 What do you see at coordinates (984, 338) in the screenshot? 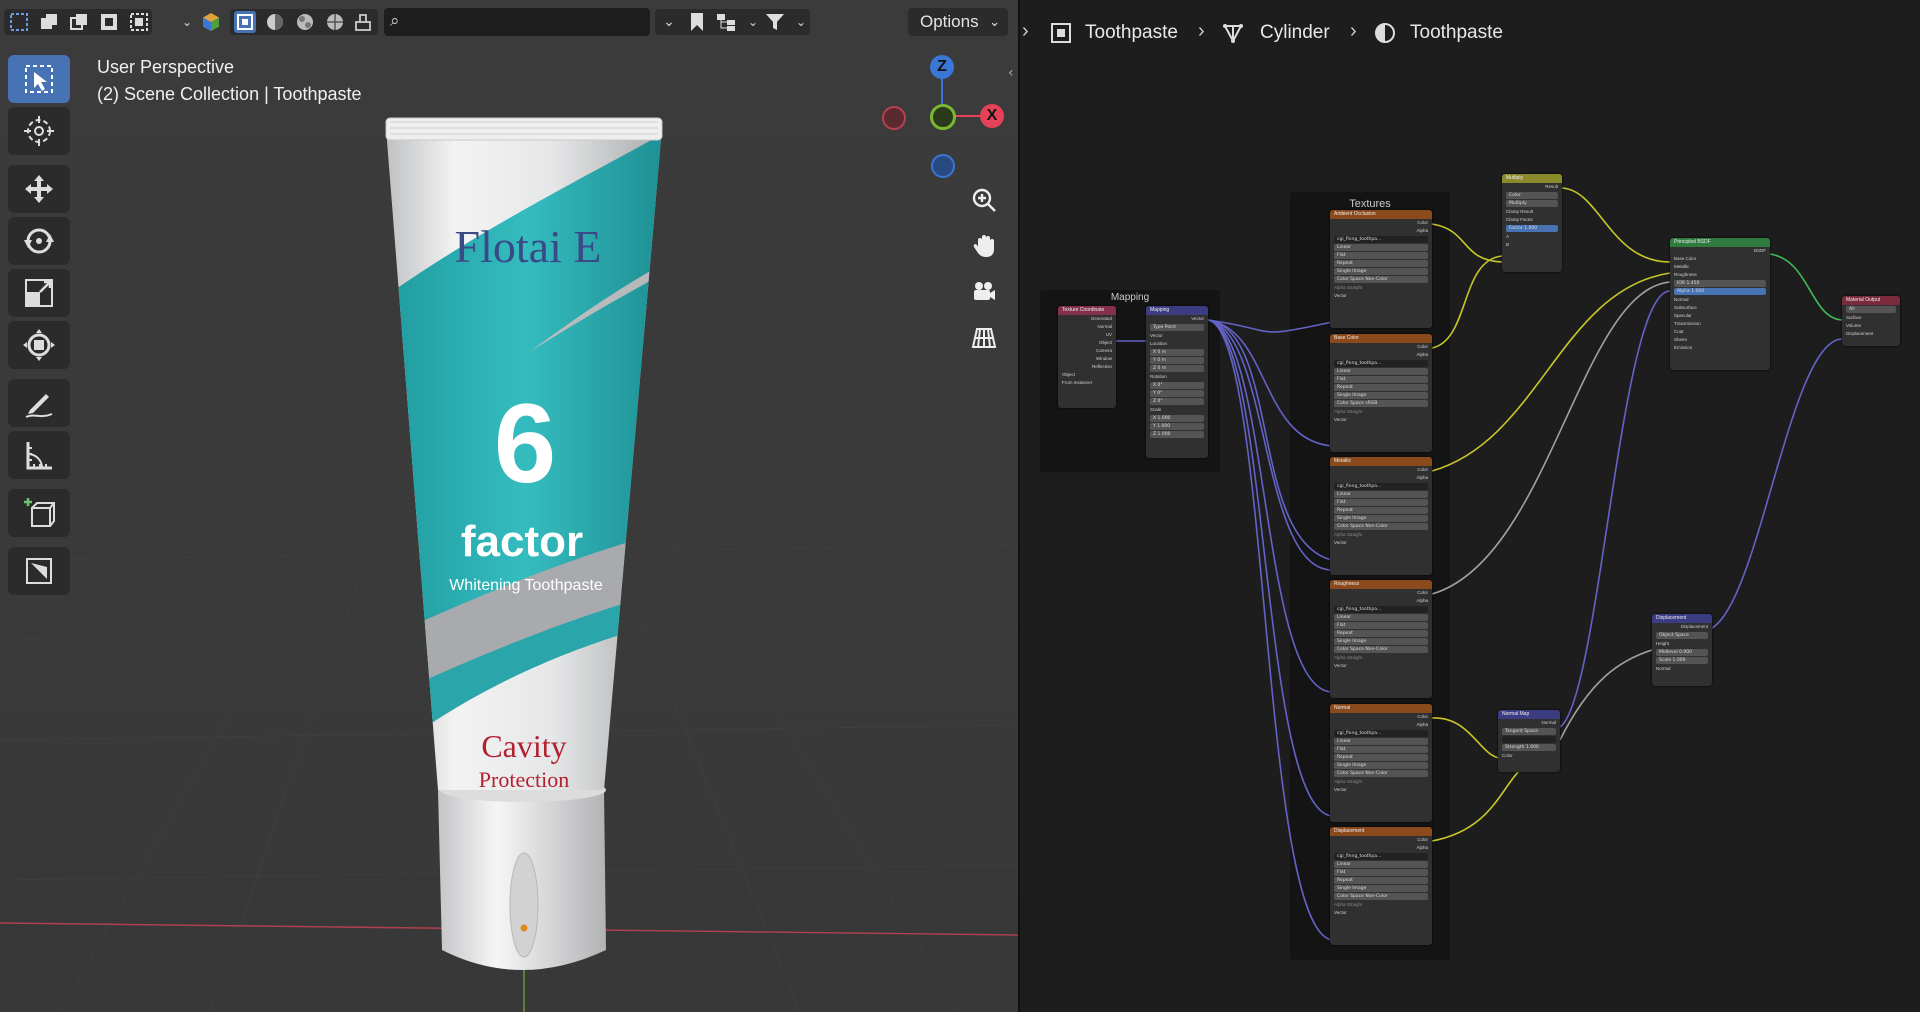
I see `perspective-toggle-button` at bounding box center [984, 338].